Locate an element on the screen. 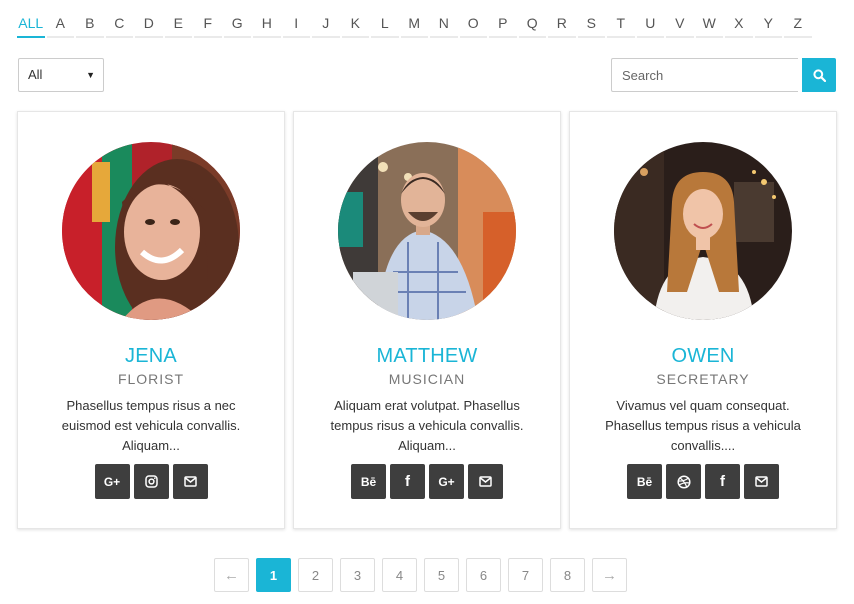 The width and height of the screenshot is (854, 604). letter-filter-o: O is located at coordinates (473, 26).